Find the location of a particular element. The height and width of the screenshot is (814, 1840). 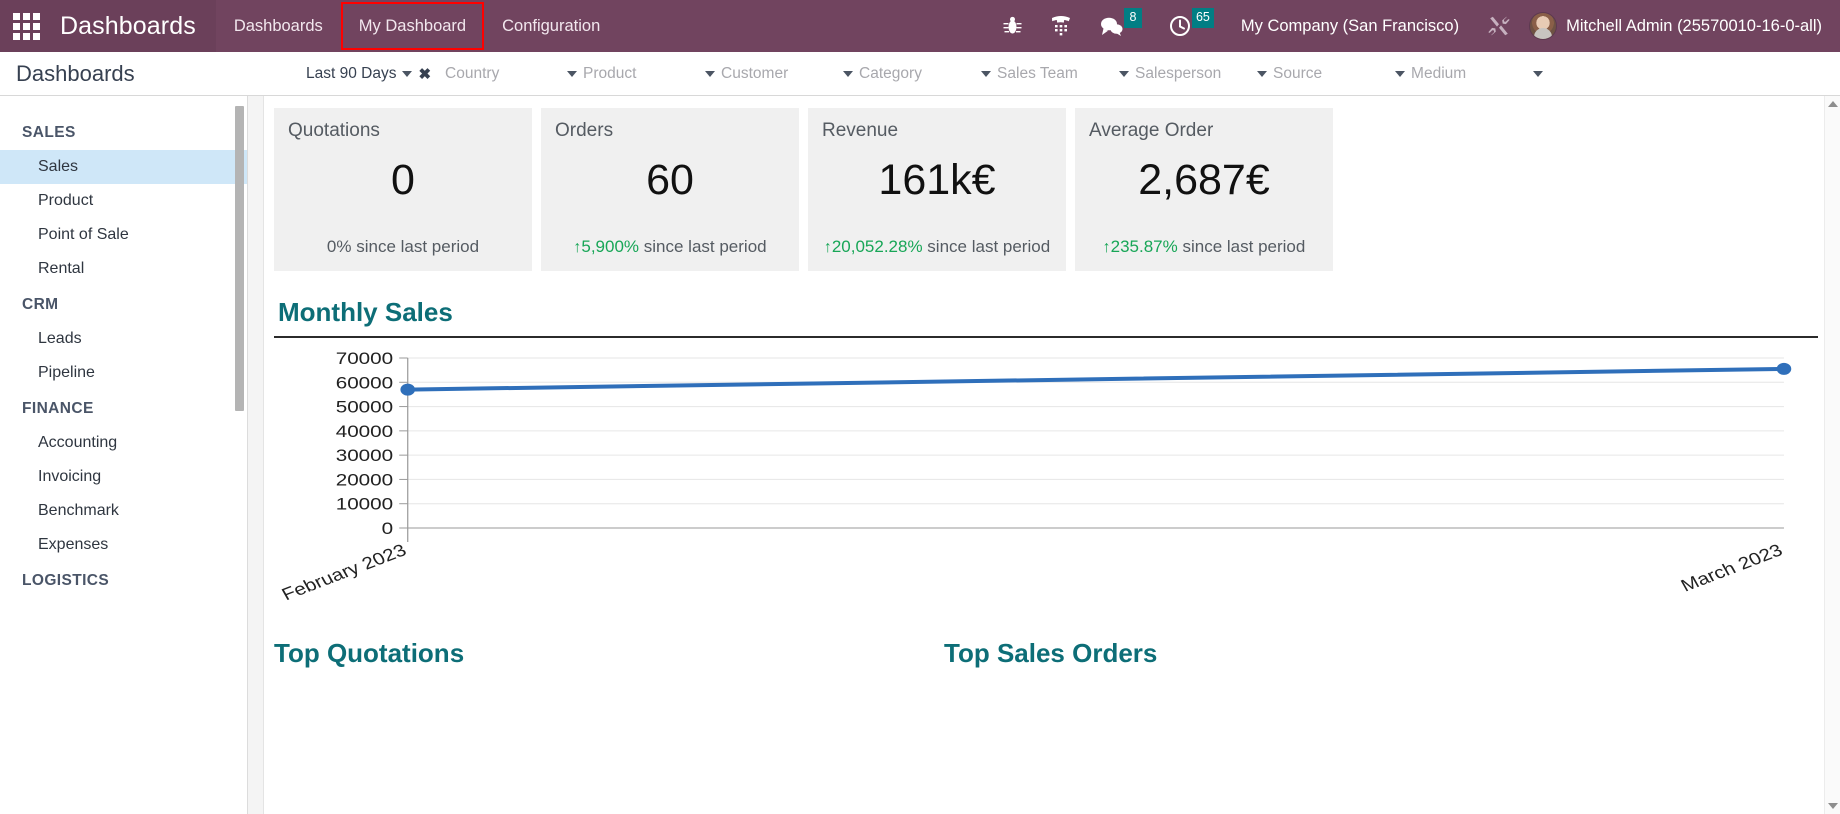

menu-item-configuration: Configuration is located at coordinates (551, 26).